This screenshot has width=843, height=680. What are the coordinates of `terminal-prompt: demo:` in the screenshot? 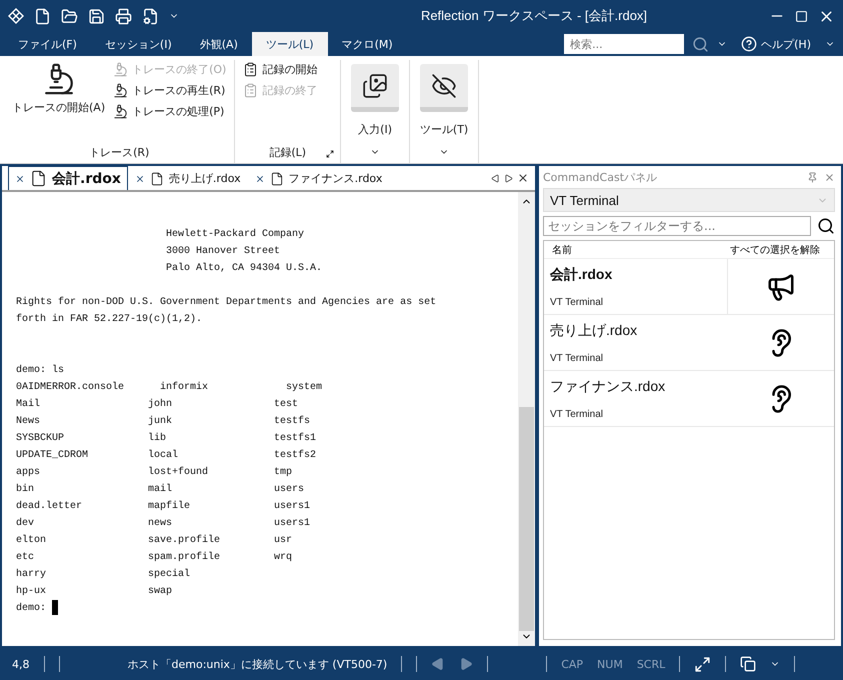 It's located at (267, 608).